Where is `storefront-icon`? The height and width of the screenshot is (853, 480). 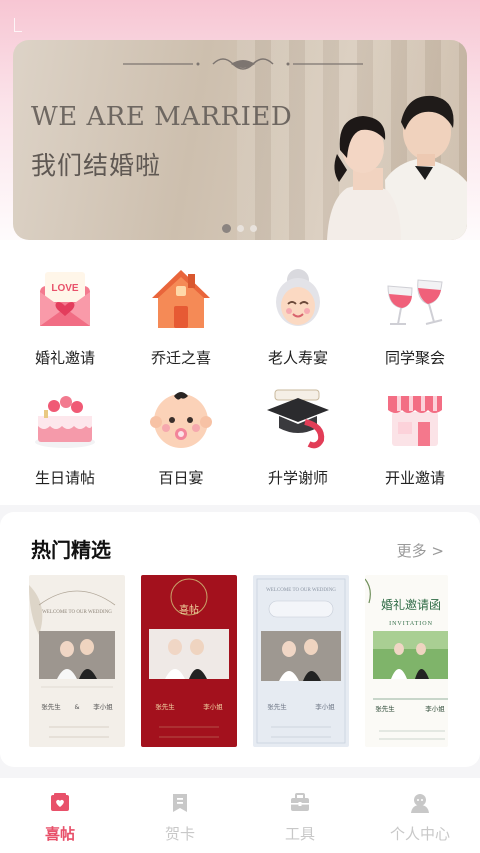
storefront-icon is located at coordinates (415, 421).